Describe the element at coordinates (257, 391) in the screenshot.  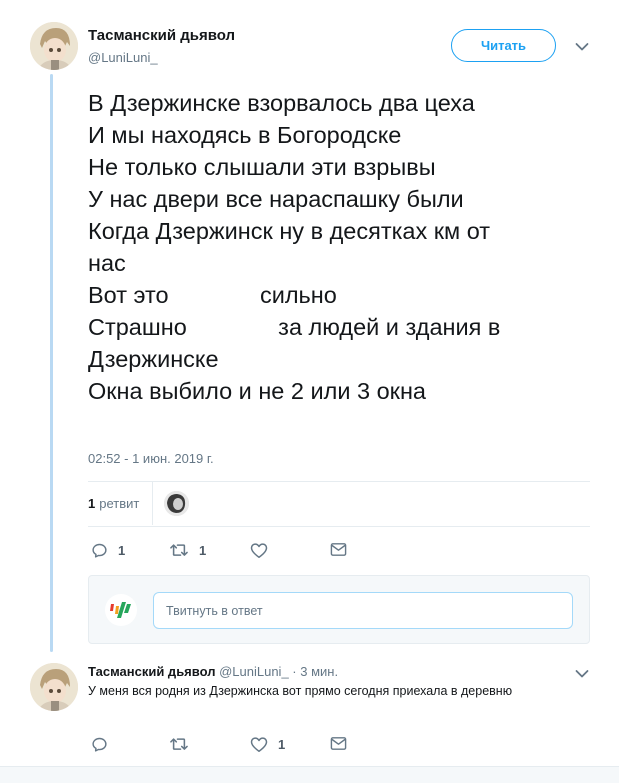
I see `tweet-text-line: Окна выбило и не 2 или 3 окна` at that location.